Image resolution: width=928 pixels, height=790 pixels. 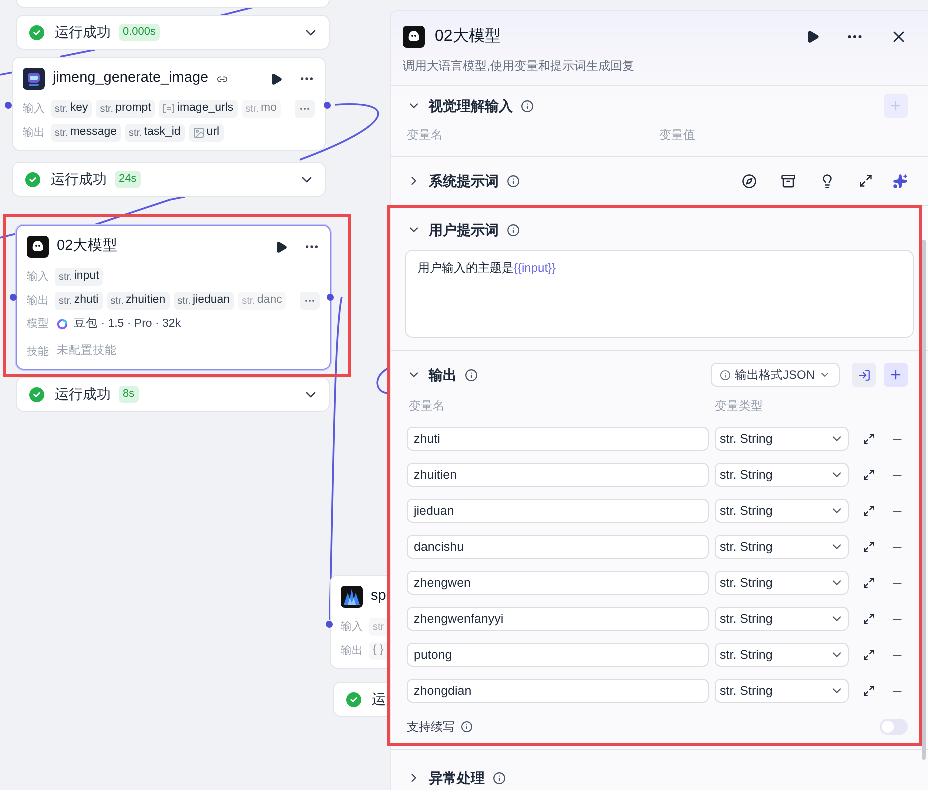 What do you see at coordinates (169, 109) in the screenshot?
I see `array-type-icon` at bounding box center [169, 109].